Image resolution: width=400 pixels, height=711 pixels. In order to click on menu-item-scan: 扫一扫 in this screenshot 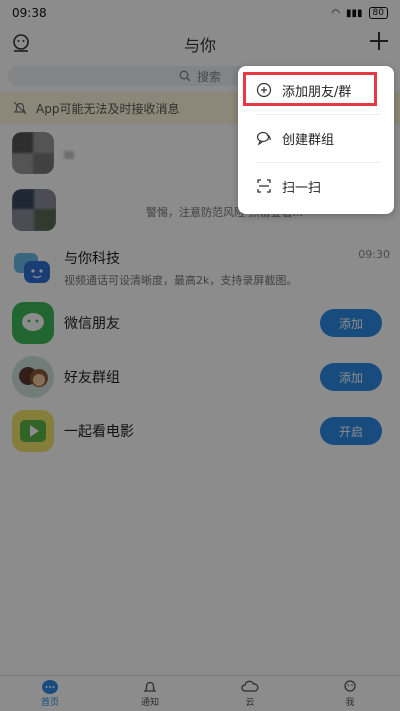, I will do `click(316, 186)`.